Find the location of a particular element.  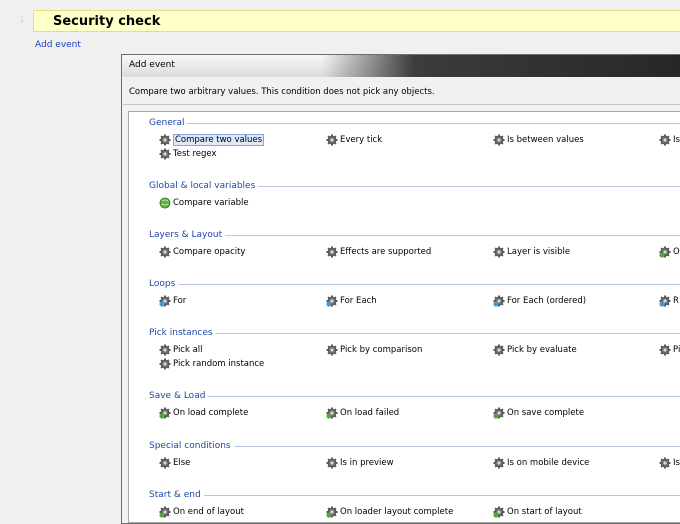

category-layers-layout: Layers & Layout is located at coordinates (414, 235).